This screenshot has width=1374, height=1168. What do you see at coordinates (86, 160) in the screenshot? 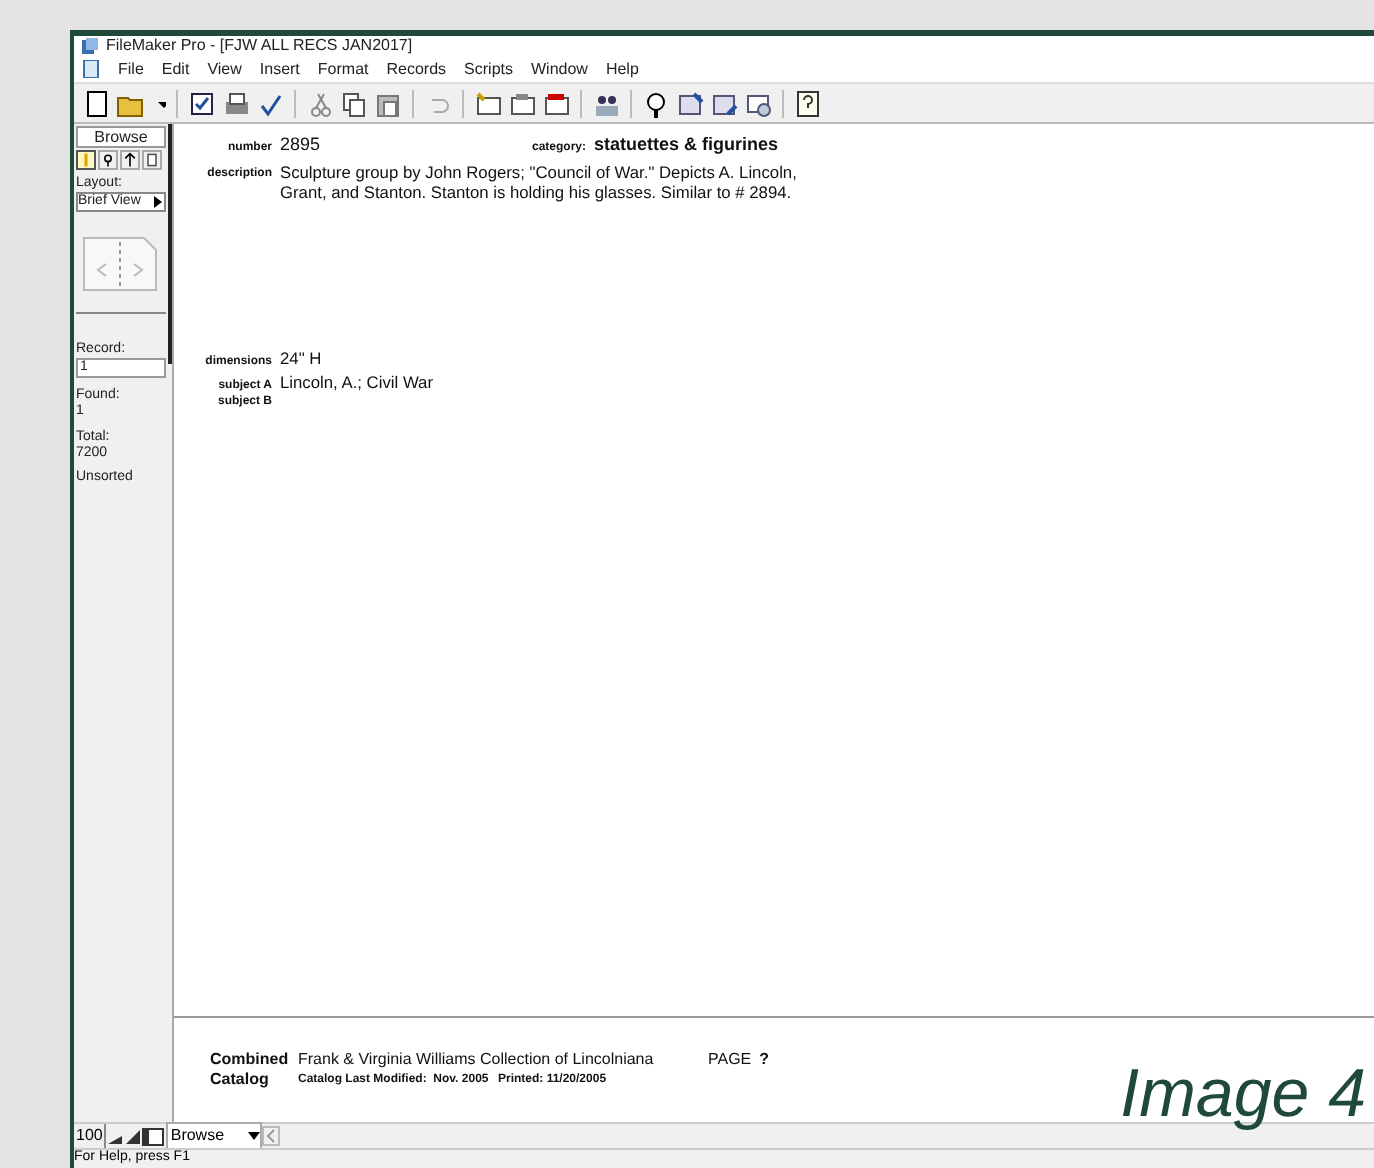
I see `pencil-icon` at bounding box center [86, 160].